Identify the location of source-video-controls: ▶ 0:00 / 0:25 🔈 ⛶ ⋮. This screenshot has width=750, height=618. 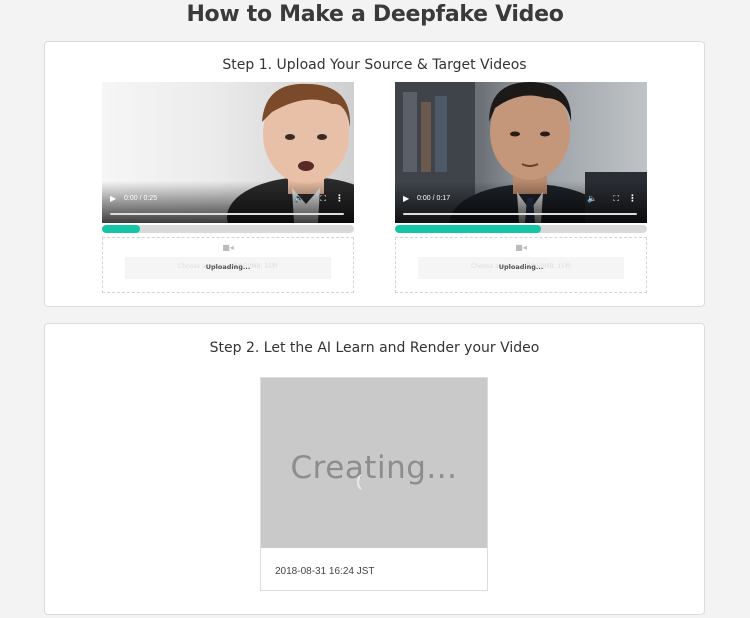
(228, 205).